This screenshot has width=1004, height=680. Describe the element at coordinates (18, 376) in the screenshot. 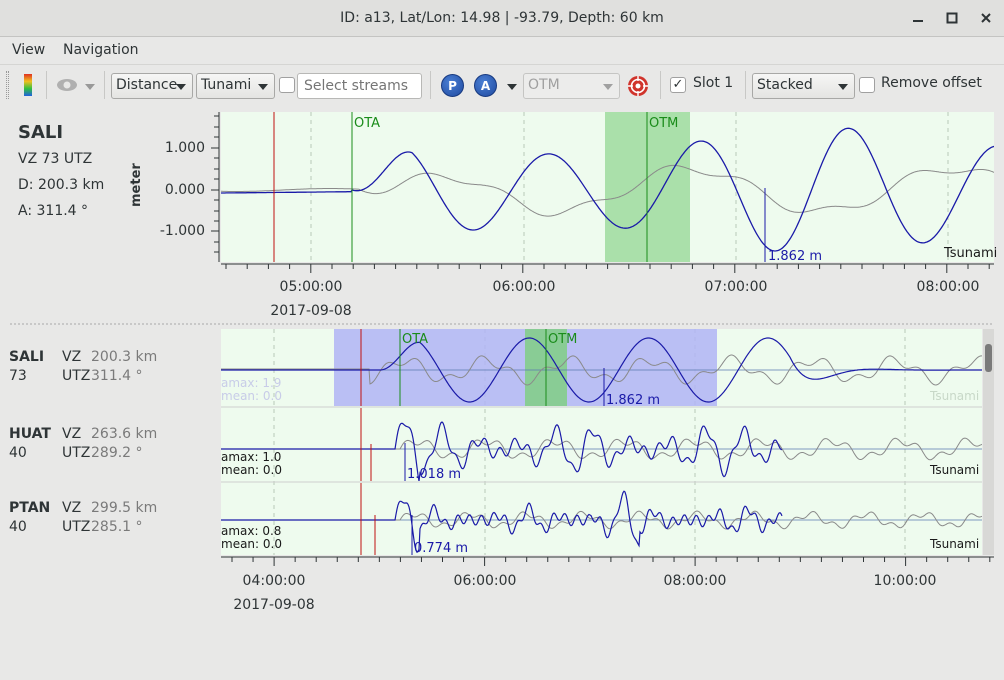

I see `trace-0-loc: 73` at that location.